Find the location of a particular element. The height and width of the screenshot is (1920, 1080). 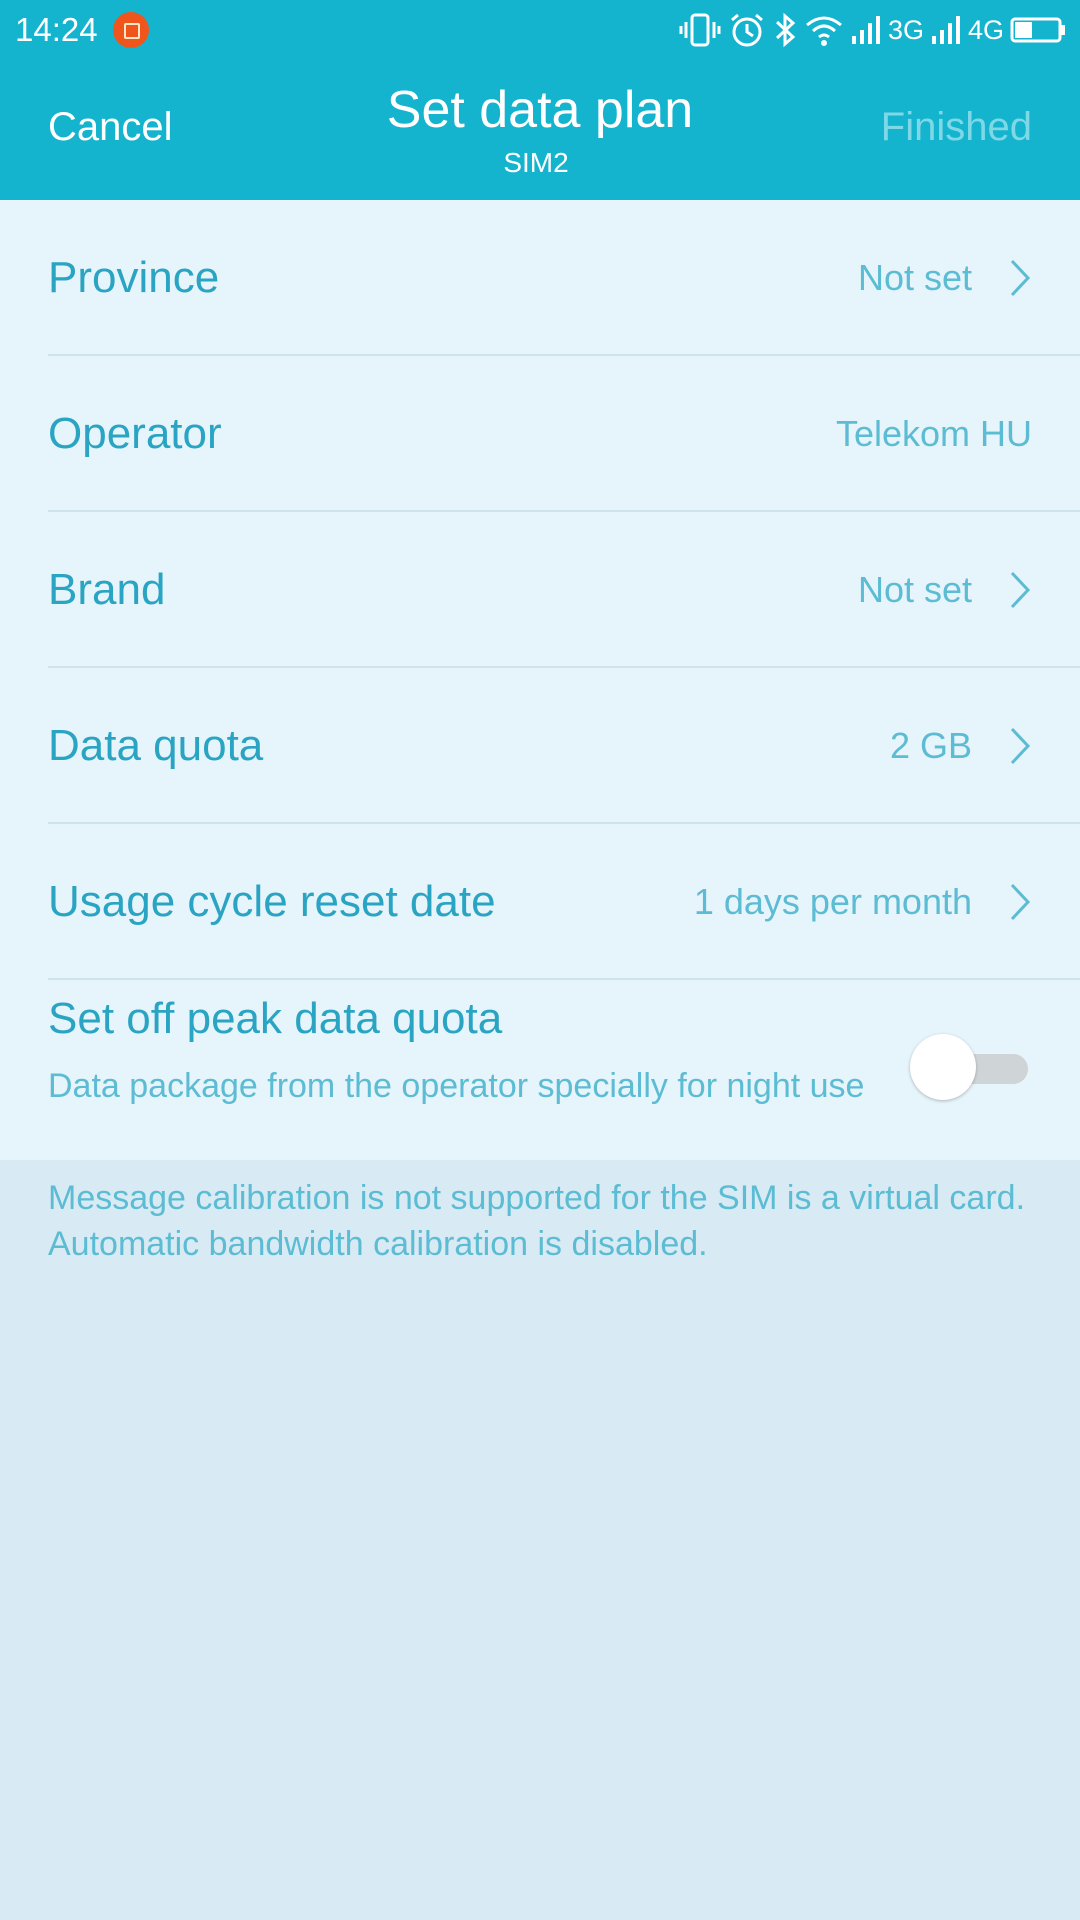

offpeak-toggle is located at coordinates (969, 1069).